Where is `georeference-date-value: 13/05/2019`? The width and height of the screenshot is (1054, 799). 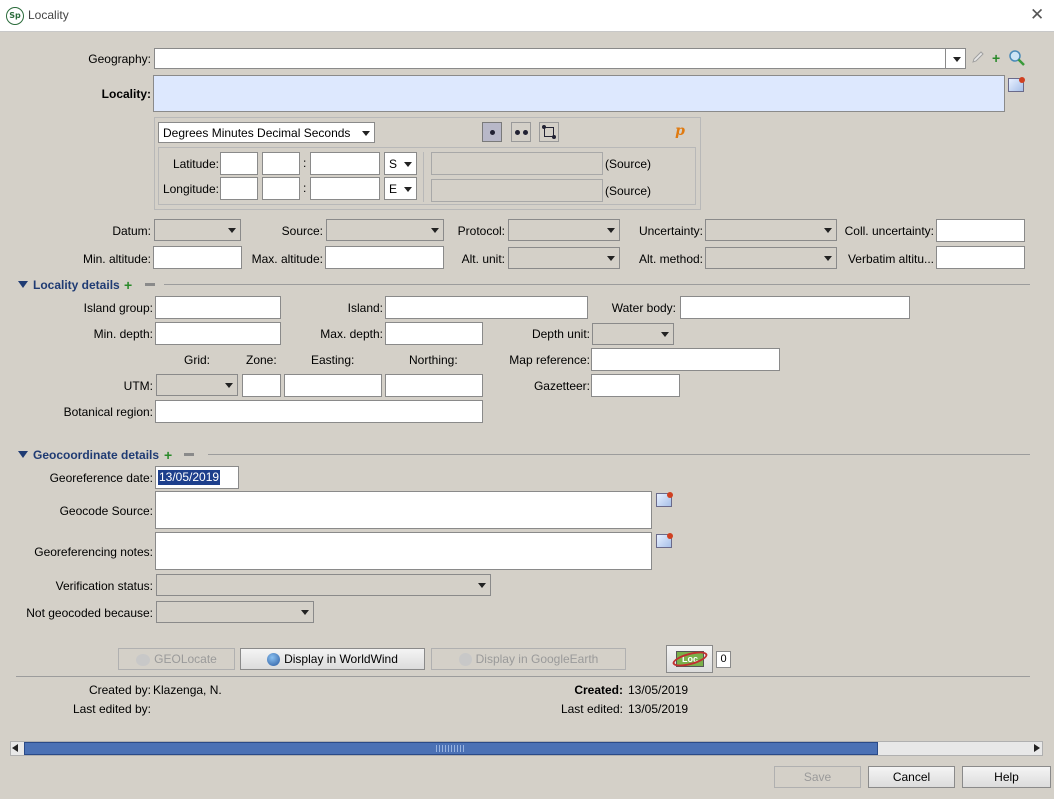
georeference-date-value: 13/05/2019 is located at coordinates (189, 477).